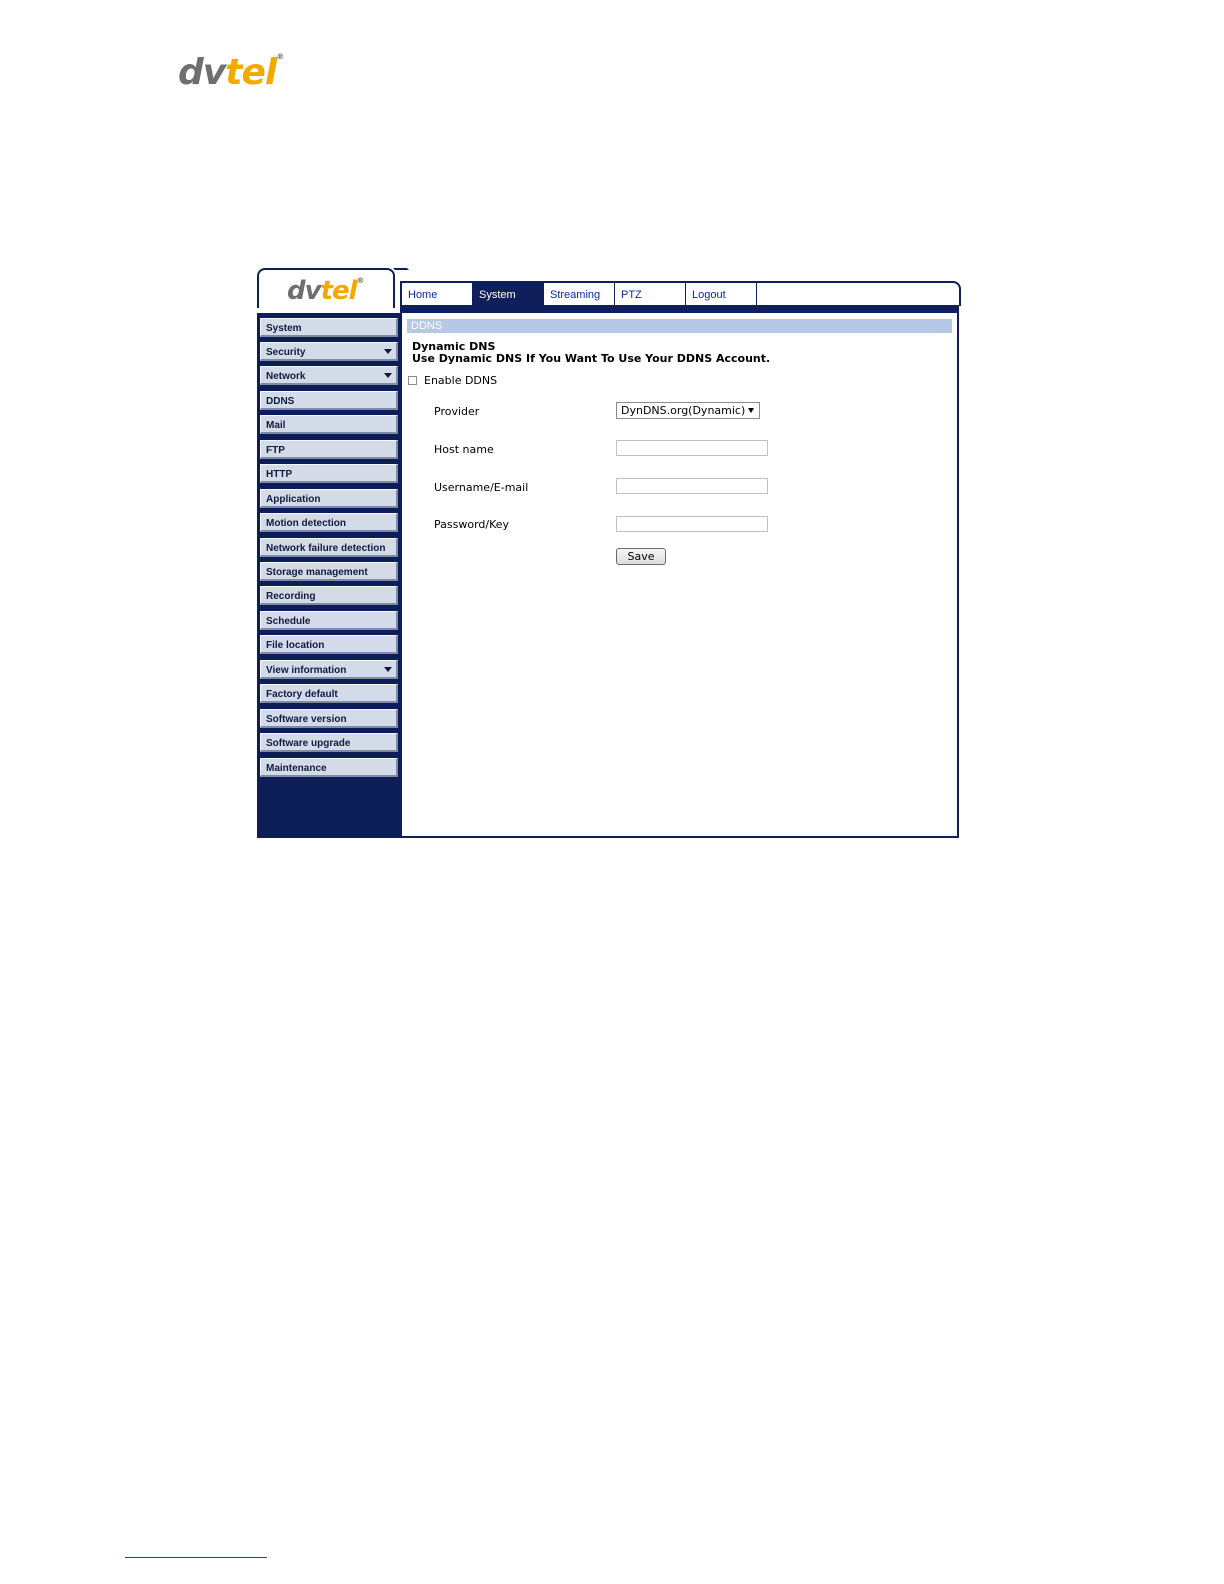  I want to click on sidebar-item-label: Software version, so click(306, 719).